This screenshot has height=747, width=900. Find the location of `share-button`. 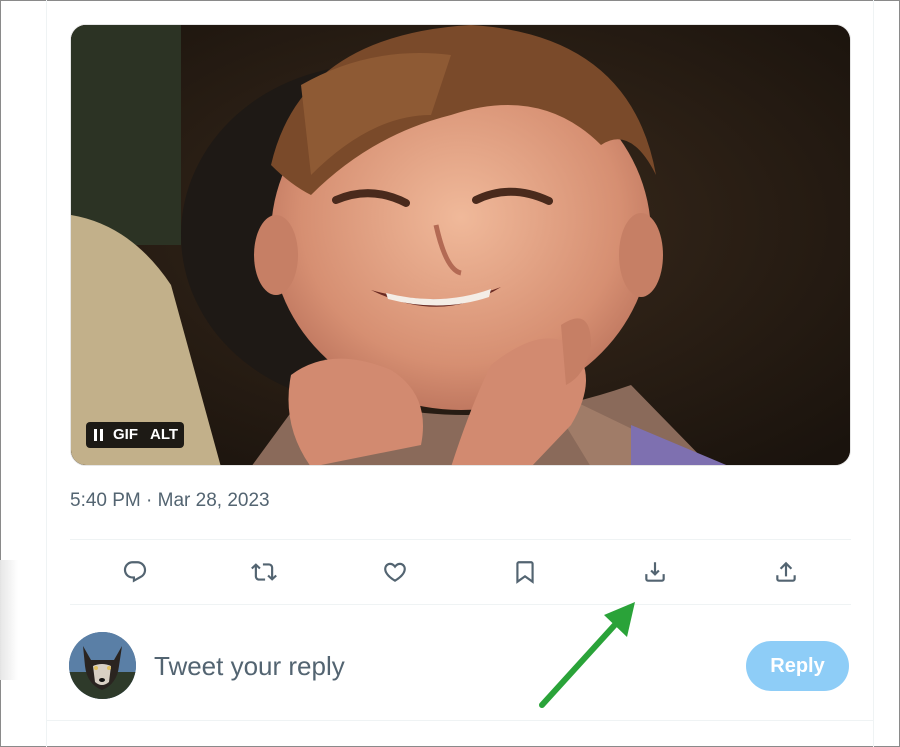

share-button is located at coordinates (786, 572).